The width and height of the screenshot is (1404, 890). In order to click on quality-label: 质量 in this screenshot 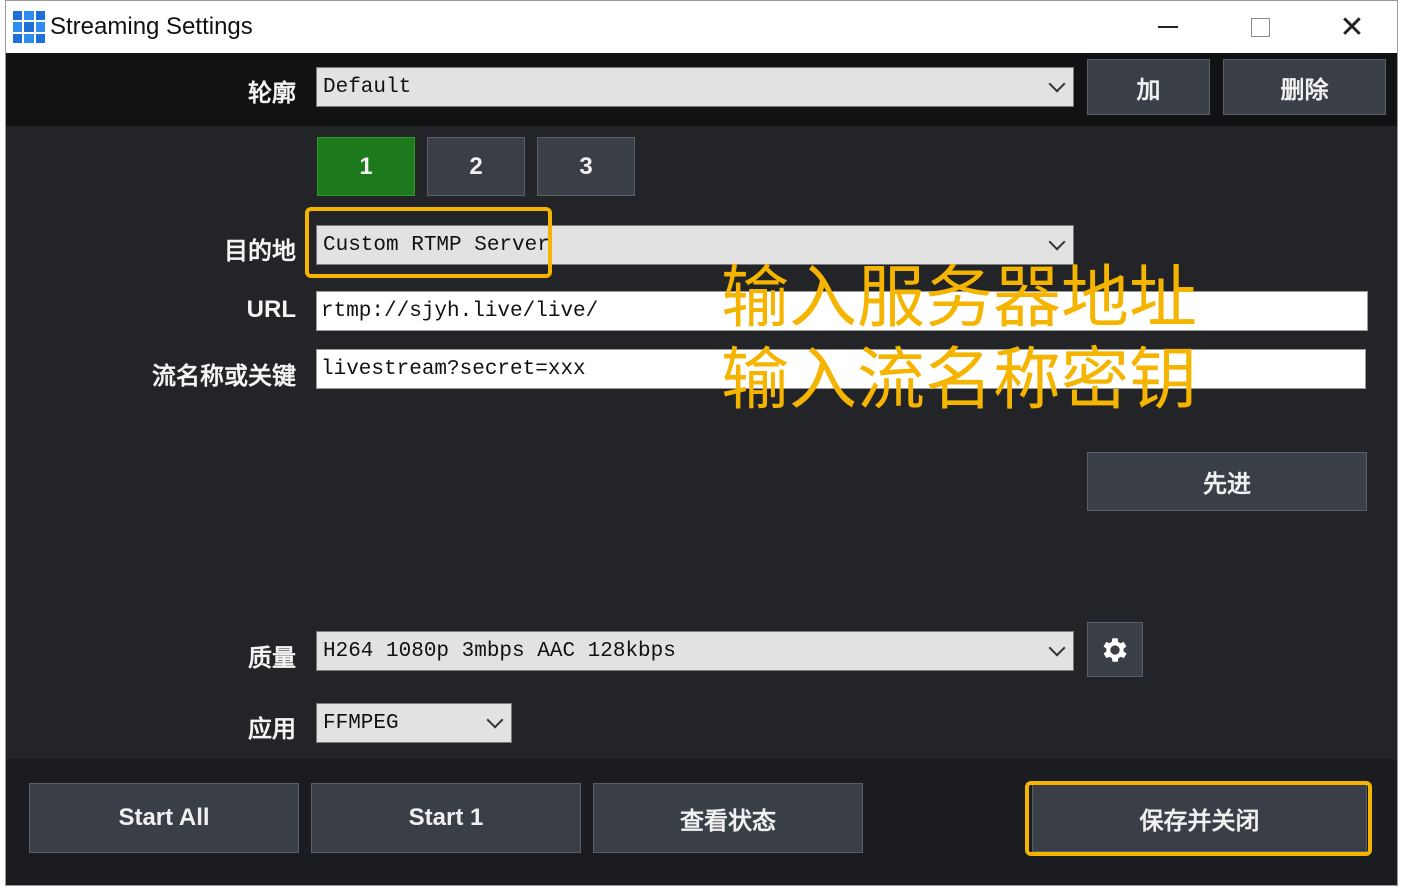, I will do `click(272, 658)`.